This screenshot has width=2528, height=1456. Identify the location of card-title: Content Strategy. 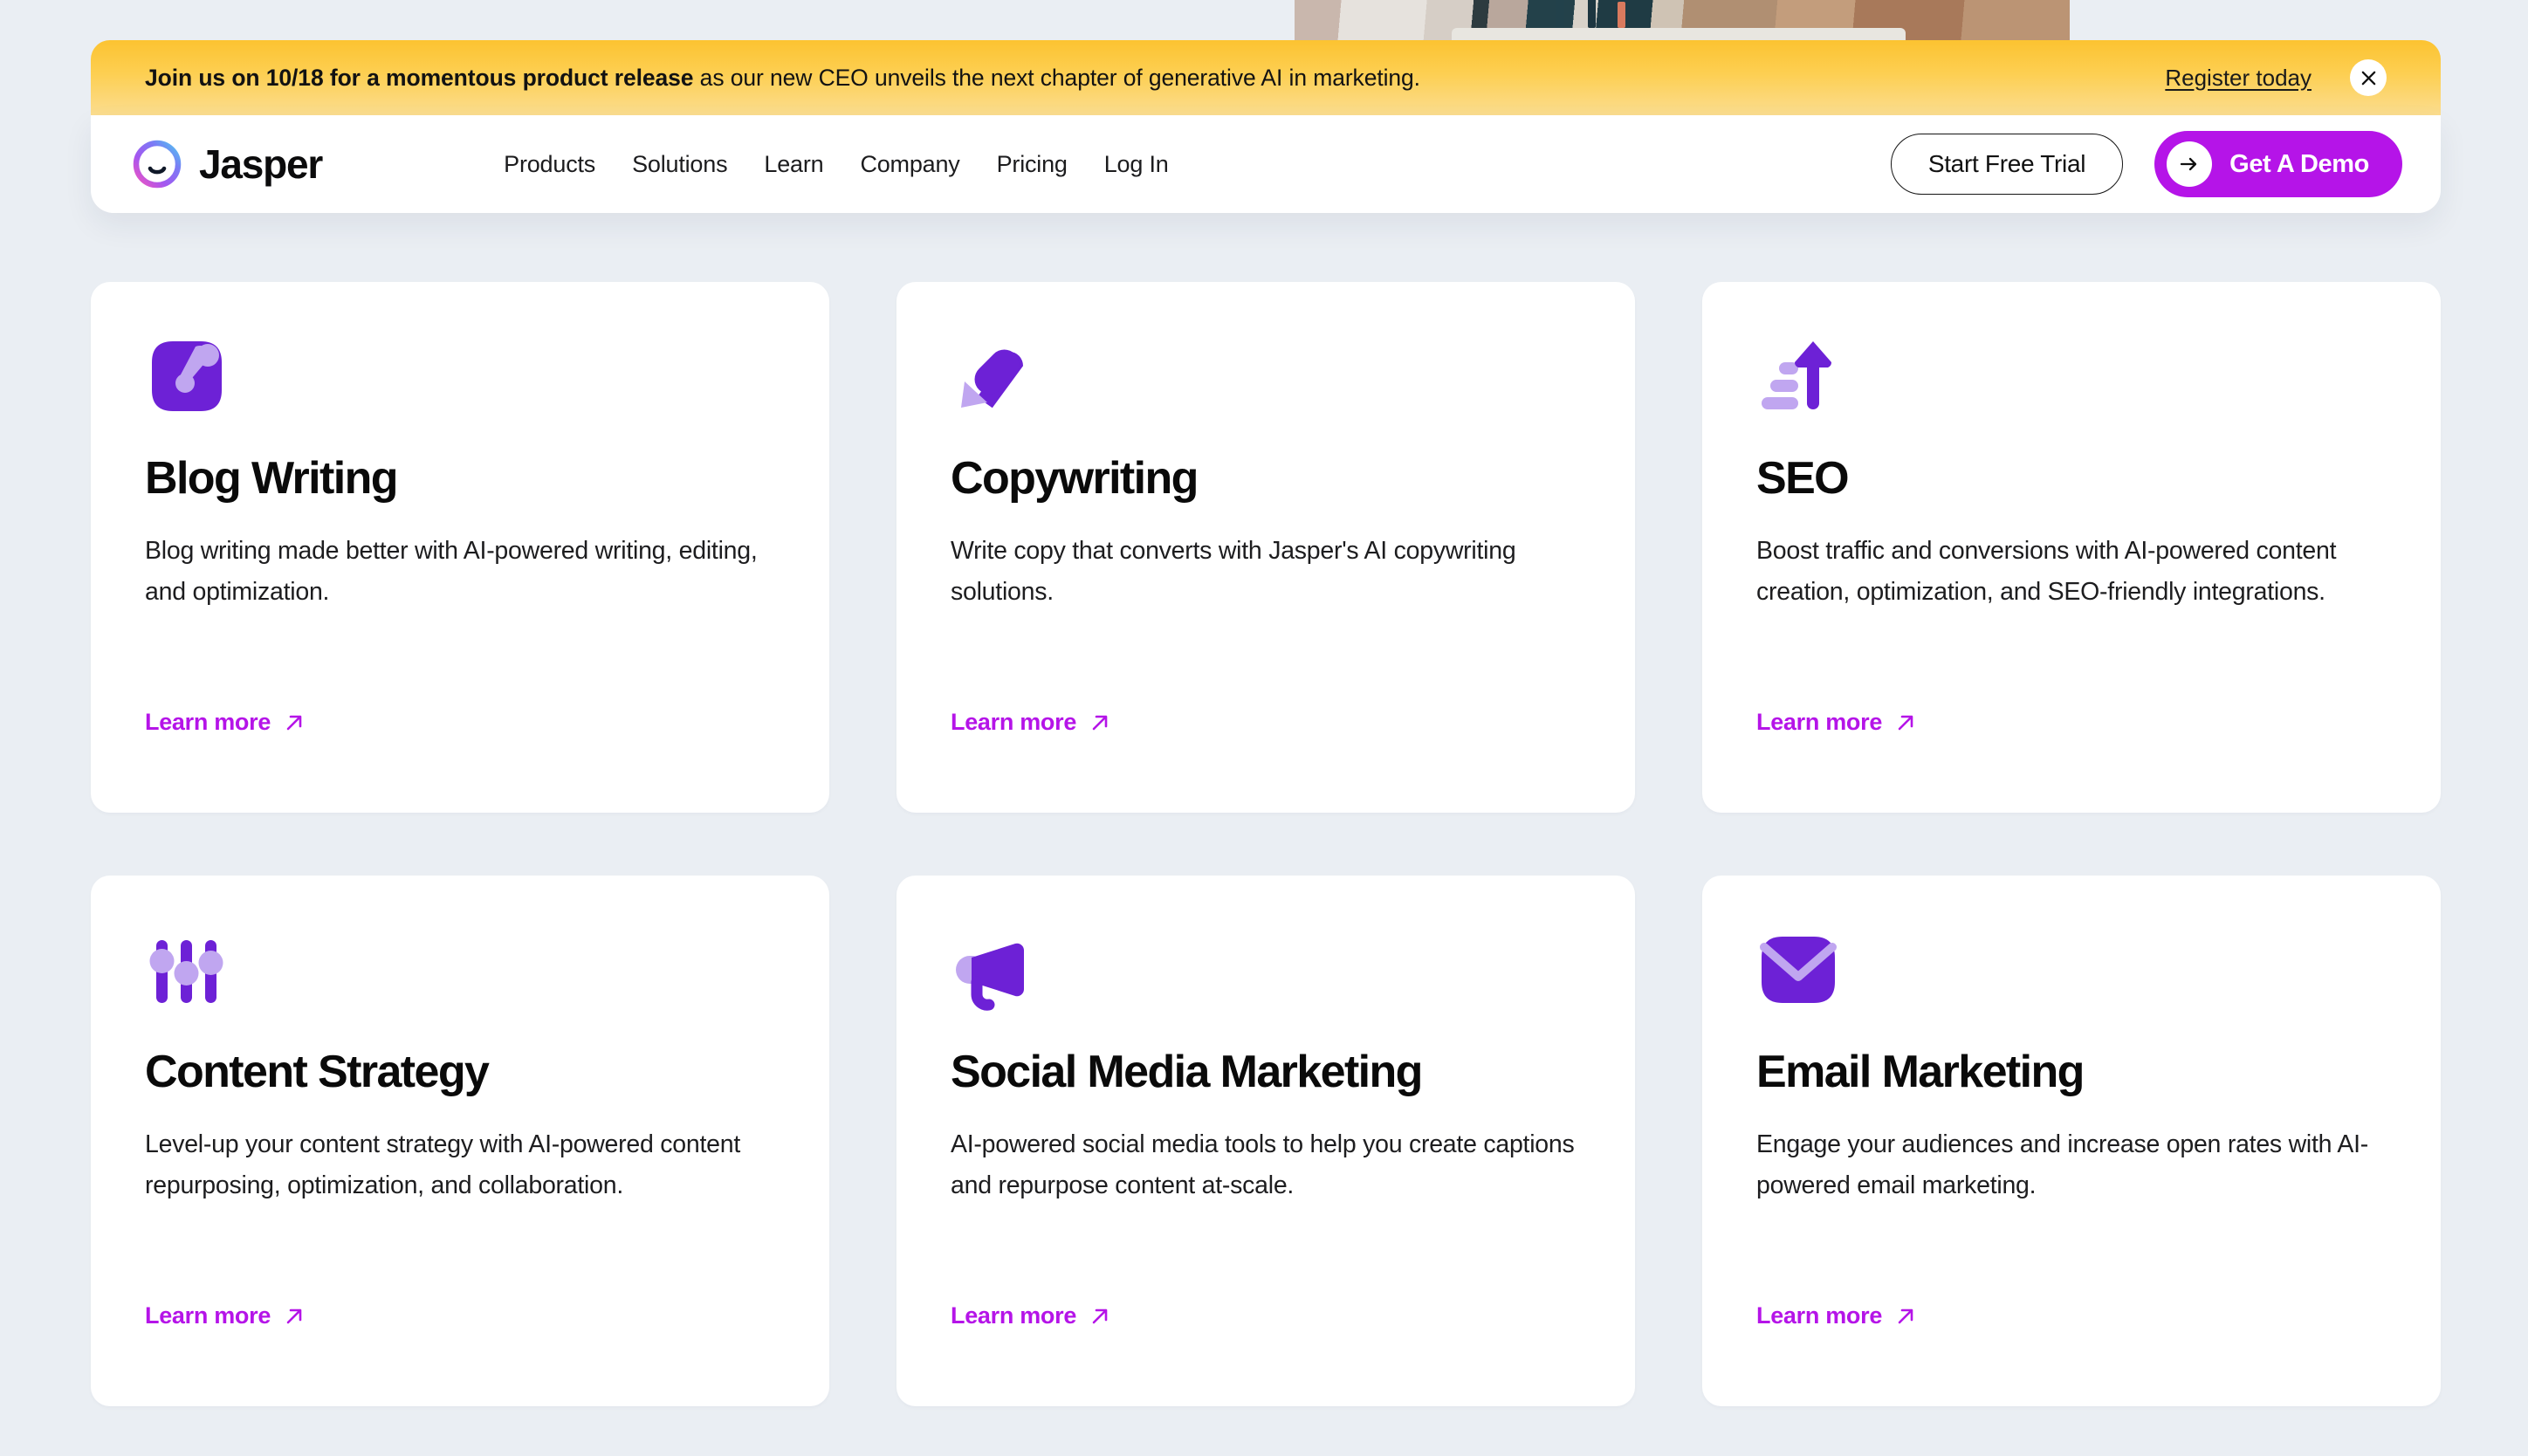
(318, 1072).